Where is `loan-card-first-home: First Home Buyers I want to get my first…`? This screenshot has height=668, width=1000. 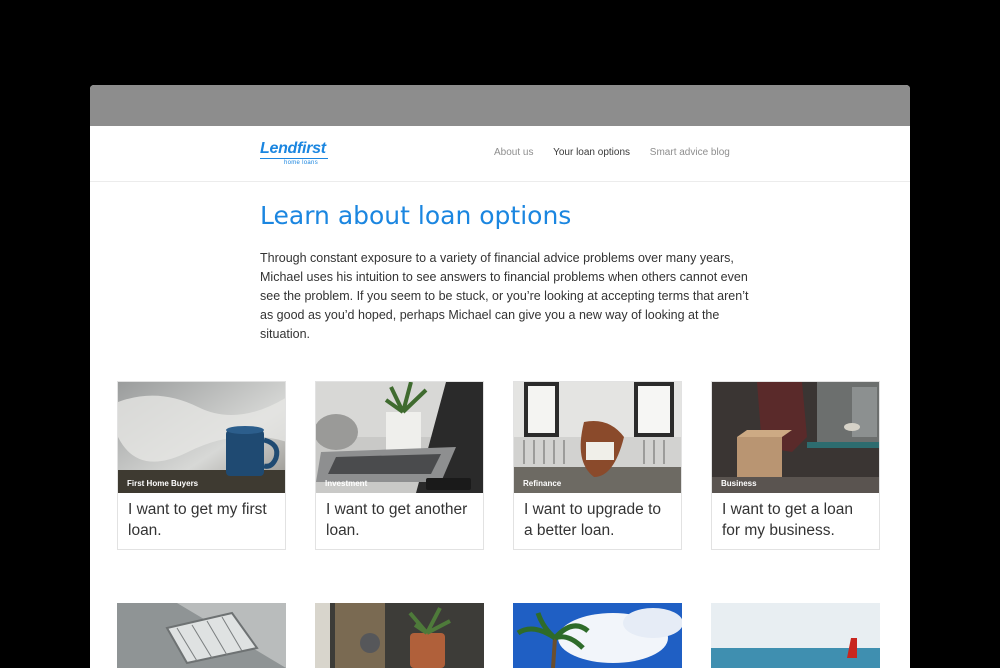
loan-card-first-home: First Home Buyers I want to get my first… is located at coordinates (201, 465).